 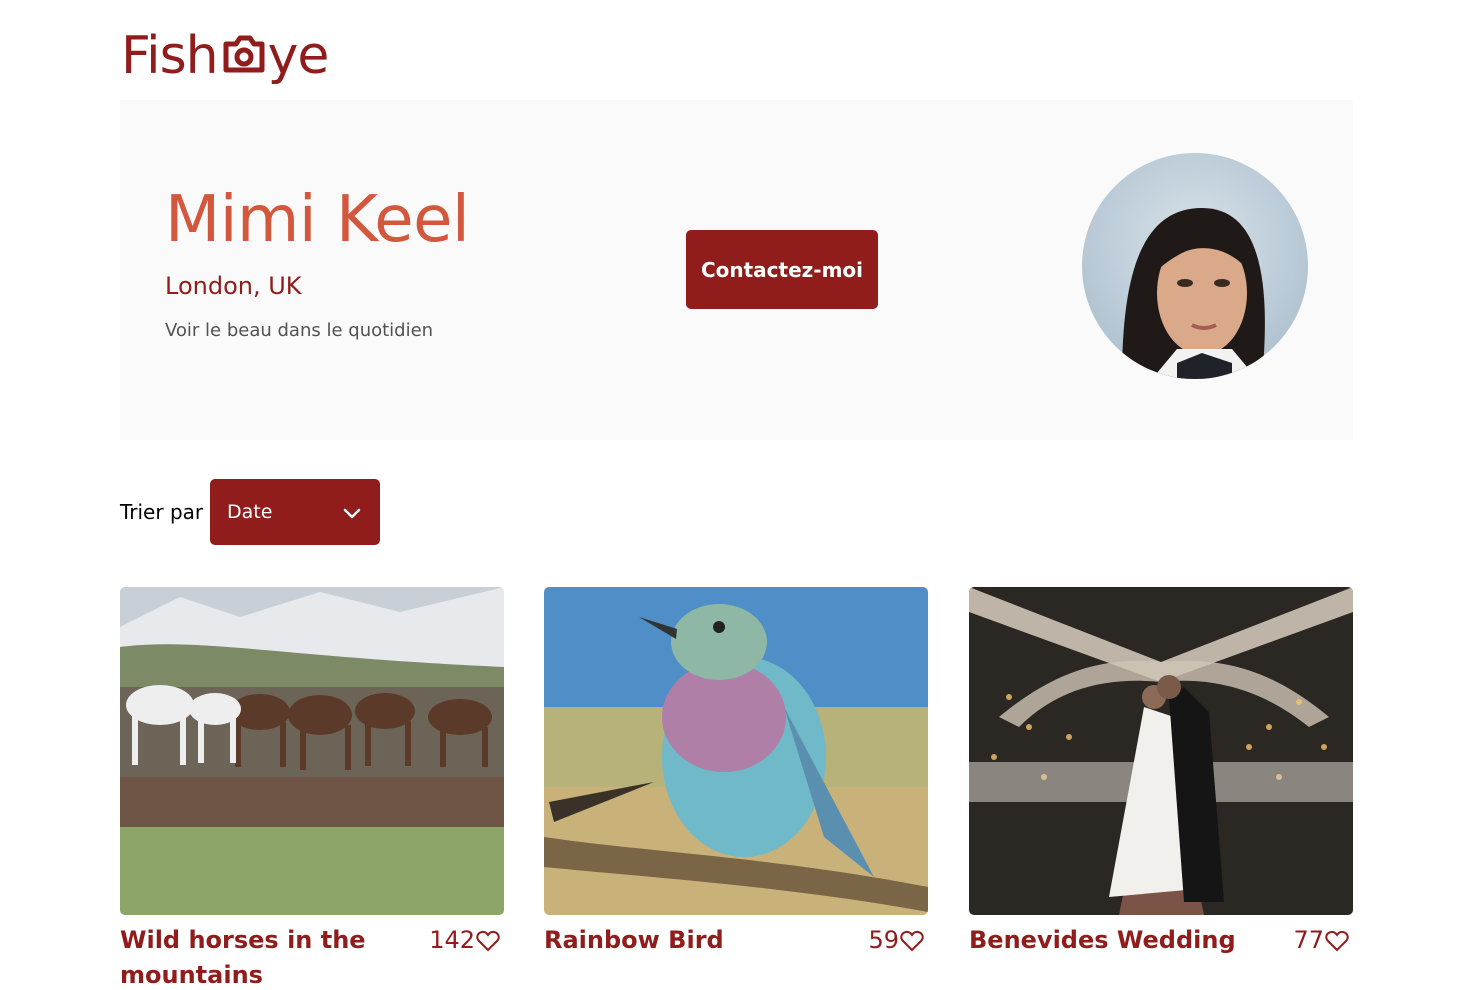 What do you see at coordinates (883, 940) in the screenshot?
I see `likes-count: 59` at bounding box center [883, 940].